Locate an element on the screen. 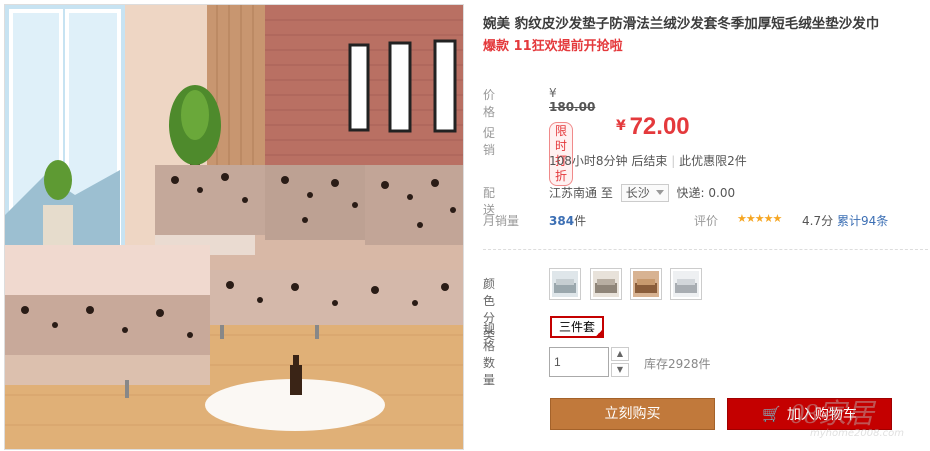 The image size is (930, 451). monthly-sales: 384件 is located at coordinates (567, 220).